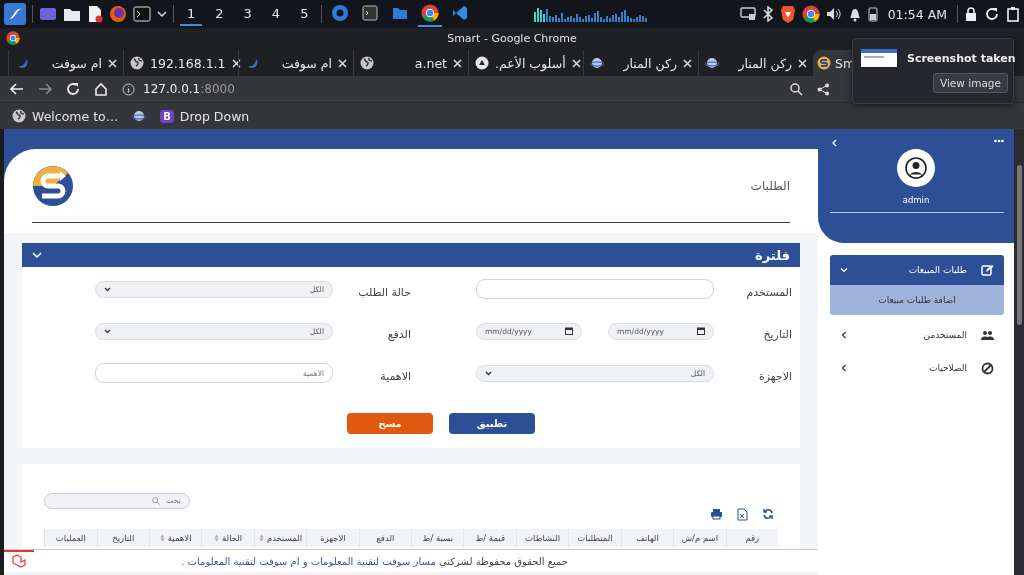 The height and width of the screenshot is (575, 1024). I want to click on volume-icon, so click(833, 14).